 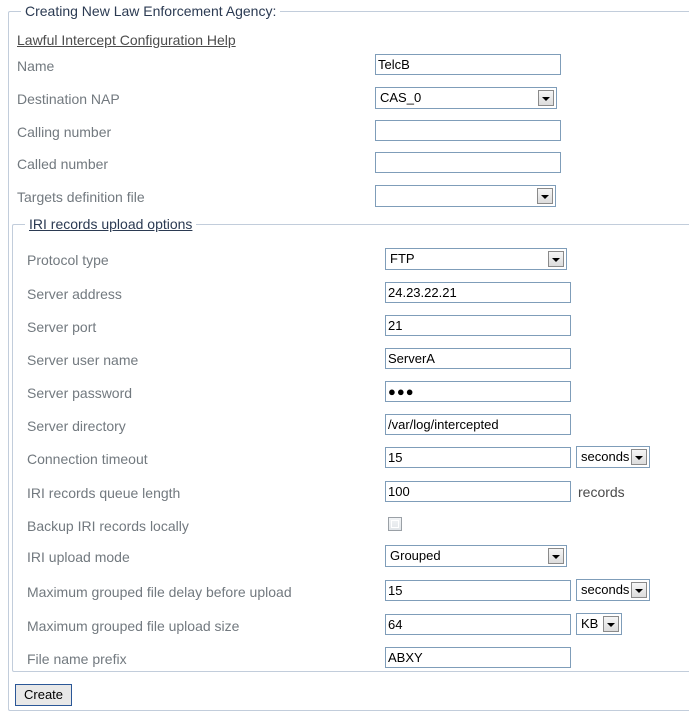 What do you see at coordinates (605, 456) in the screenshot?
I see `connection-timeout-unit-value: seconds` at bounding box center [605, 456].